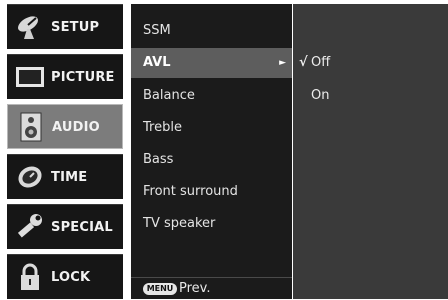  What do you see at coordinates (370, 96) in the screenshot?
I see `option-on: On` at bounding box center [370, 96].